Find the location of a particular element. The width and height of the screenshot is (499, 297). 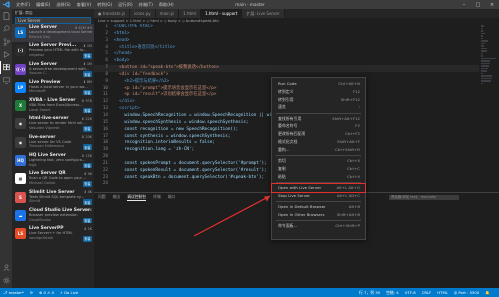

explorer-icon is located at coordinates (6, 15).